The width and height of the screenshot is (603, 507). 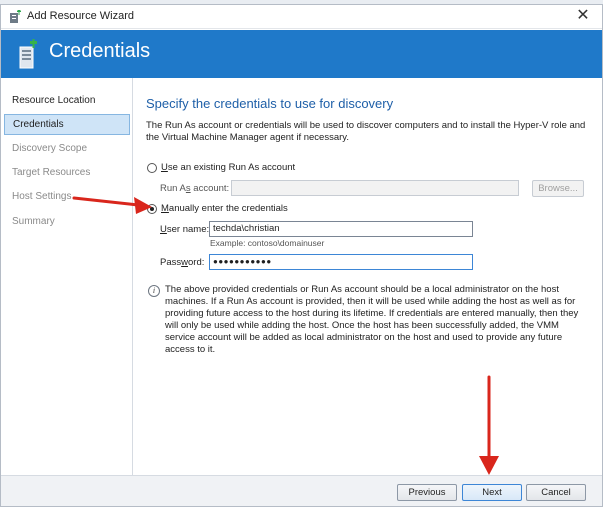 What do you see at coordinates (28, 54) in the screenshot?
I see `credentials-server-icon` at bounding box center [28, 54].